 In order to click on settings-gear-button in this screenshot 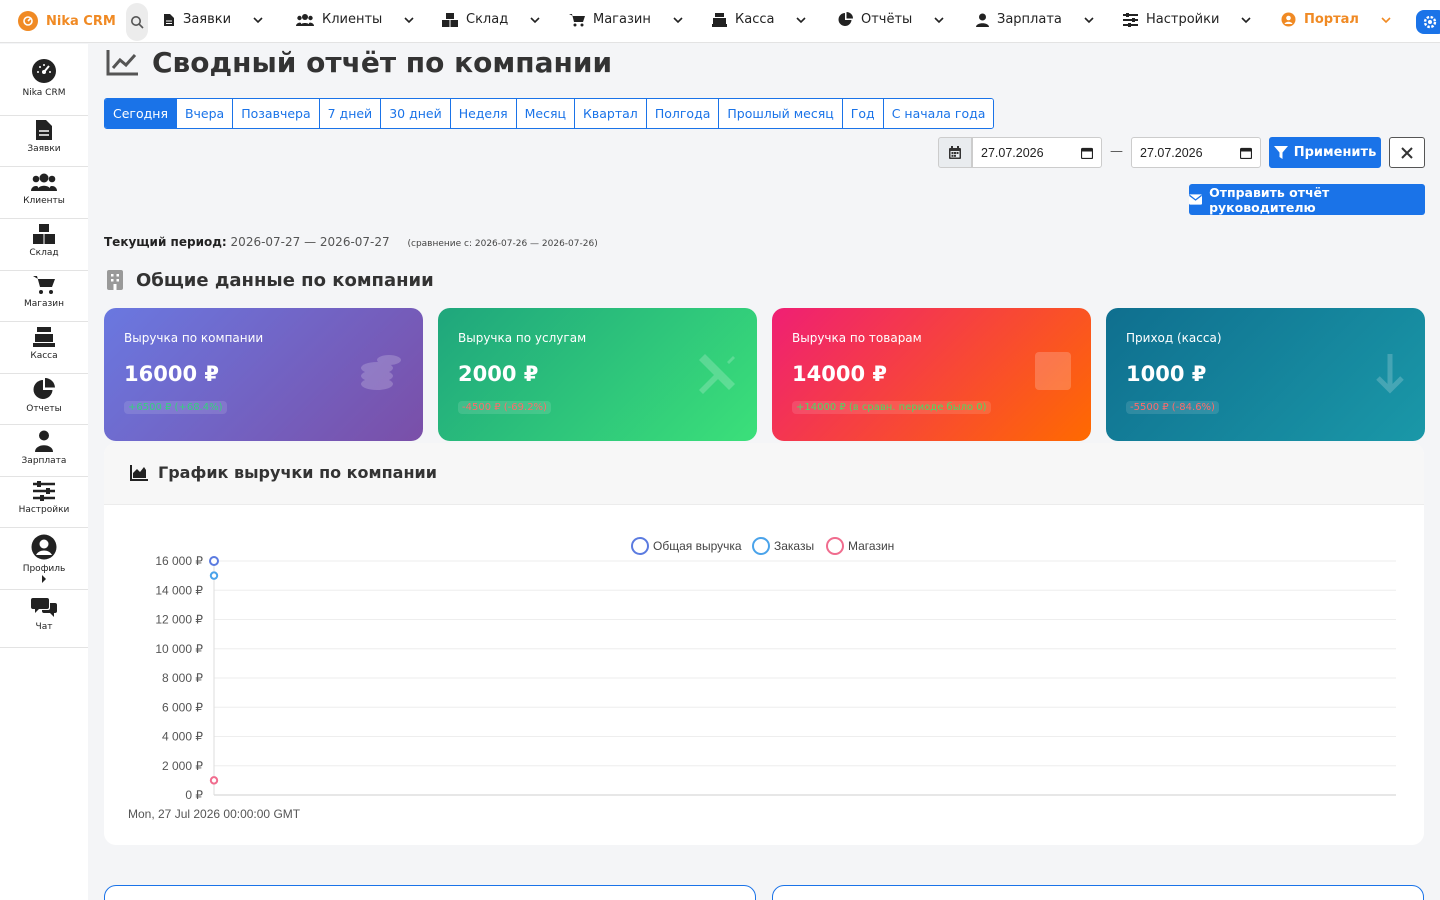, I will do `click(1428, 22)`.